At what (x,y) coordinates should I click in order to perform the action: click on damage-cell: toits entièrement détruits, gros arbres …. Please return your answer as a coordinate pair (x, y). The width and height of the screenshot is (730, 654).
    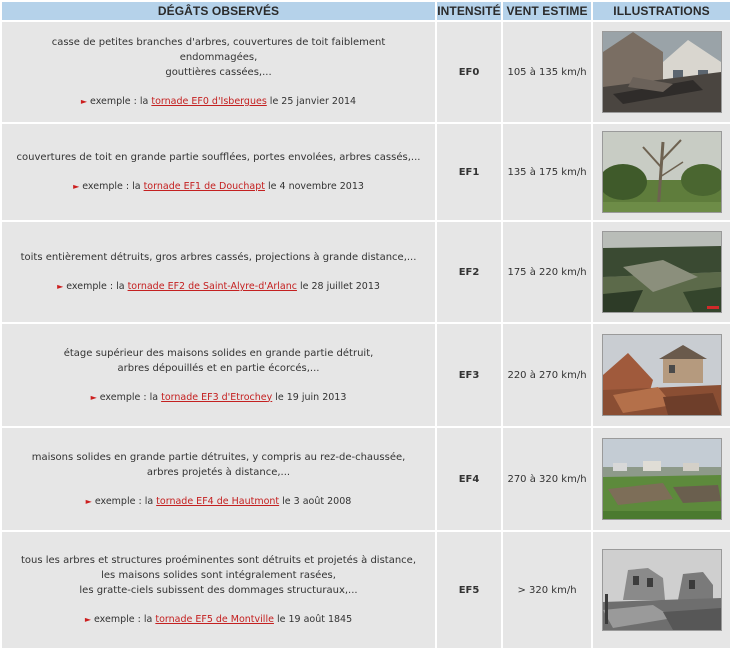
    Looking at the image, I should click on (218, 272).